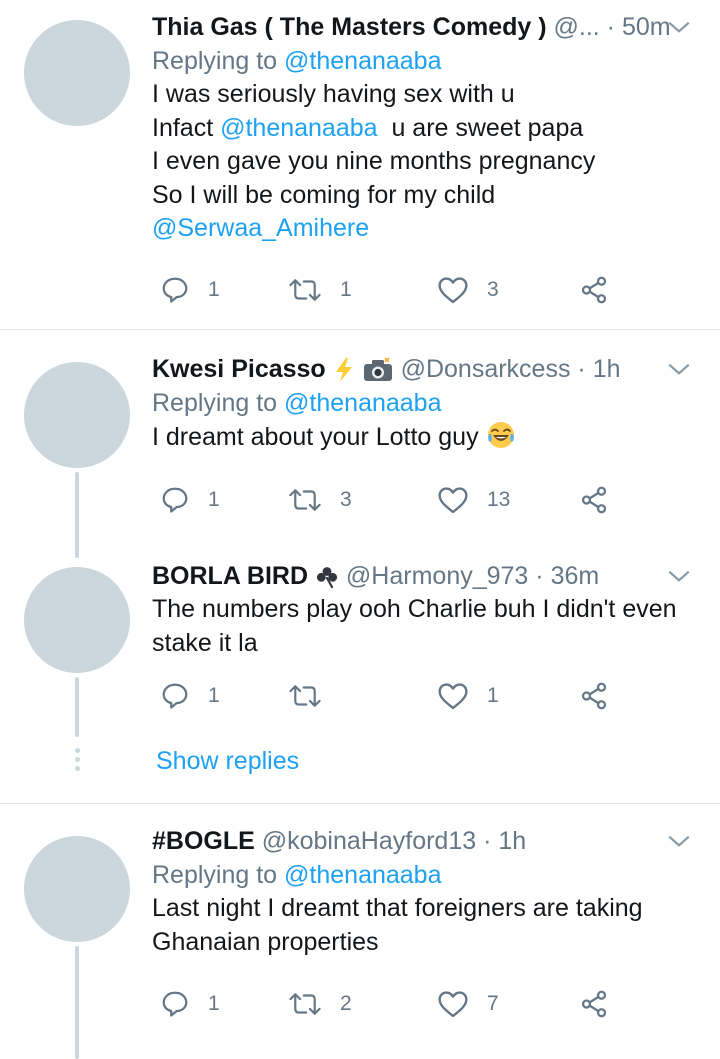 Image resolution: width=720 pixels, height=1059 pixels. I want to click on like-button: 13, so click(473, 500).